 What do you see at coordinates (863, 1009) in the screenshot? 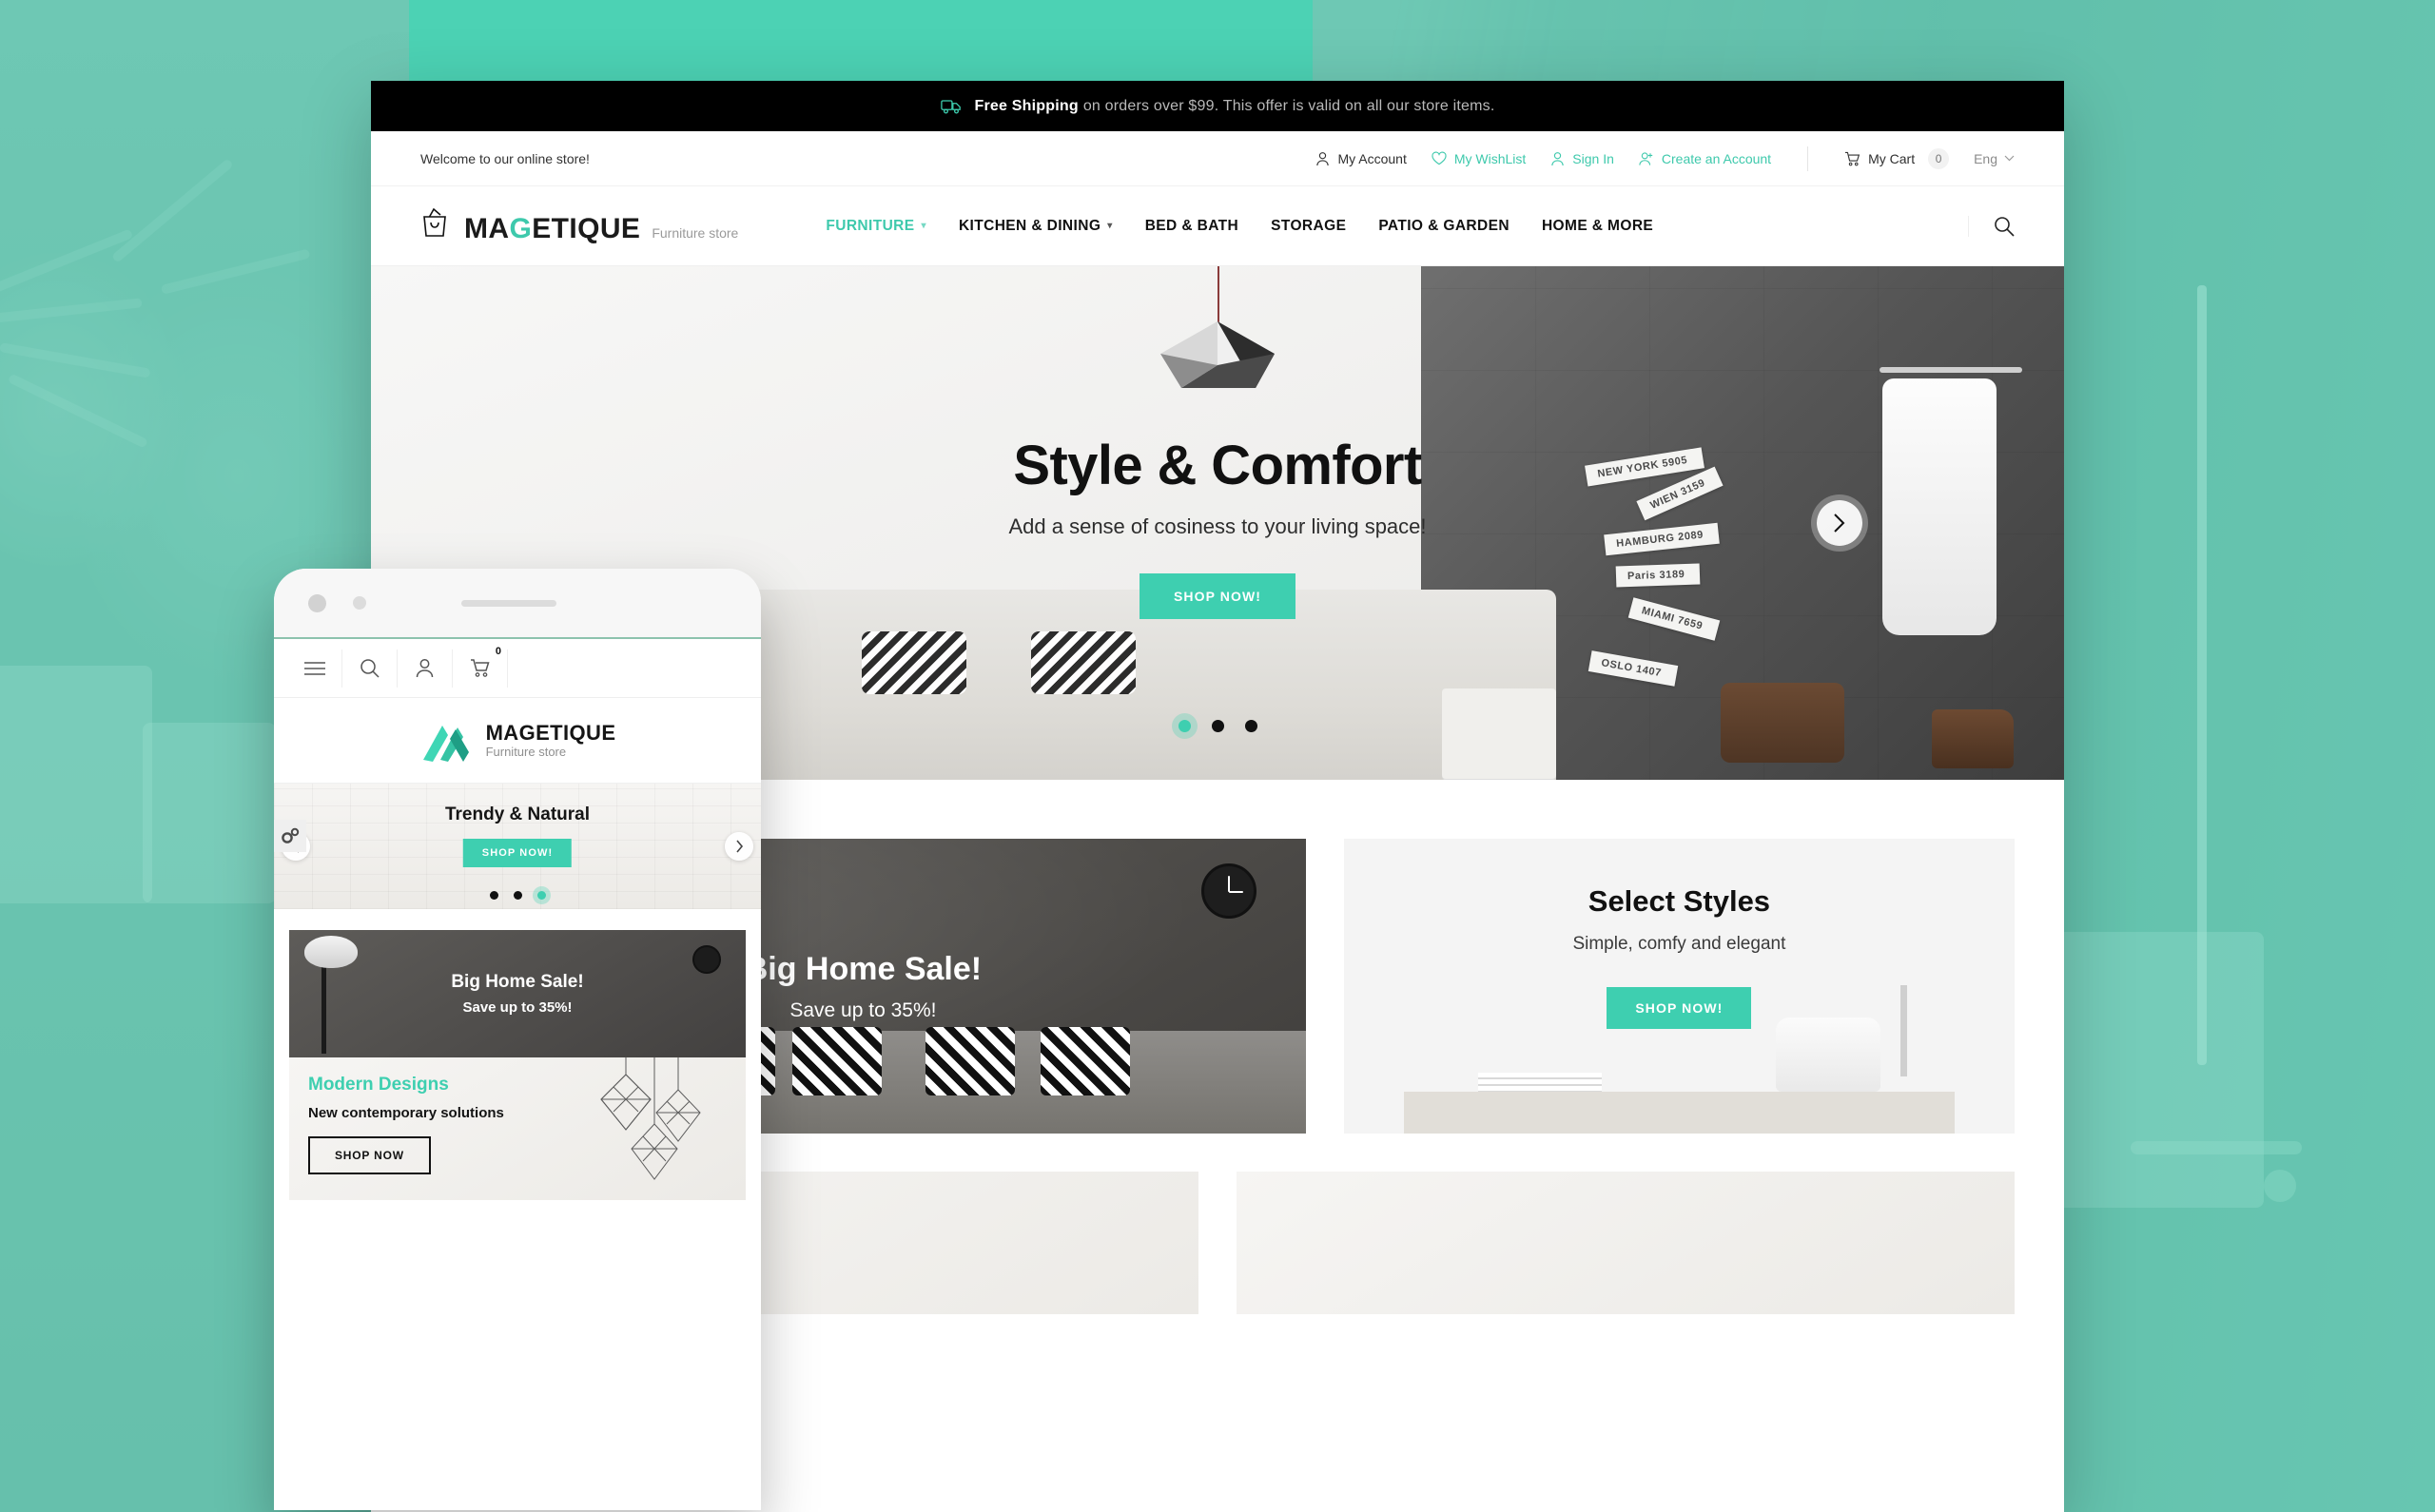
I see `promo-big-subtitle: Save up to 35%!` at bounding box center [863, 1009].